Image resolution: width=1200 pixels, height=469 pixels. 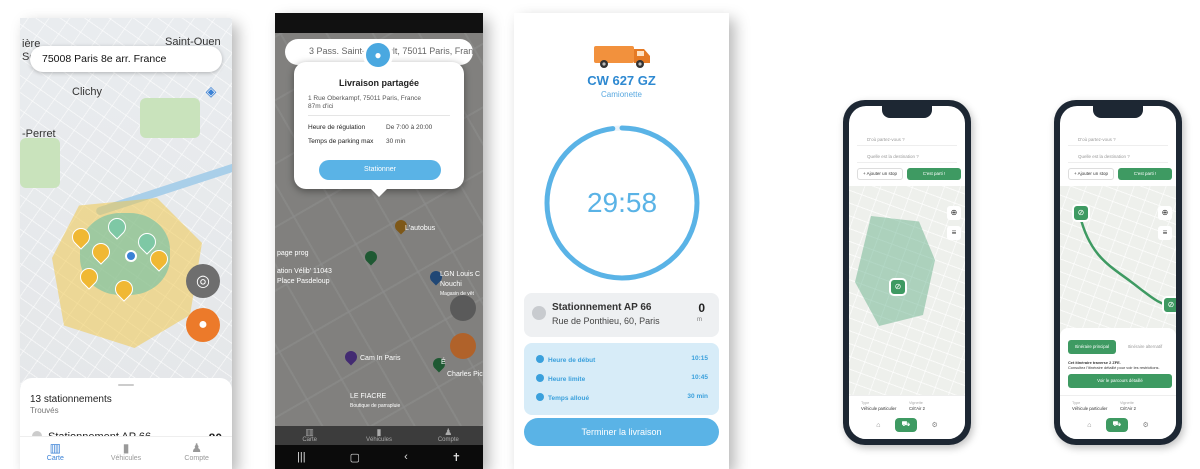 I want to click on location-pin-icon: ●, so click(x=378, y=55).